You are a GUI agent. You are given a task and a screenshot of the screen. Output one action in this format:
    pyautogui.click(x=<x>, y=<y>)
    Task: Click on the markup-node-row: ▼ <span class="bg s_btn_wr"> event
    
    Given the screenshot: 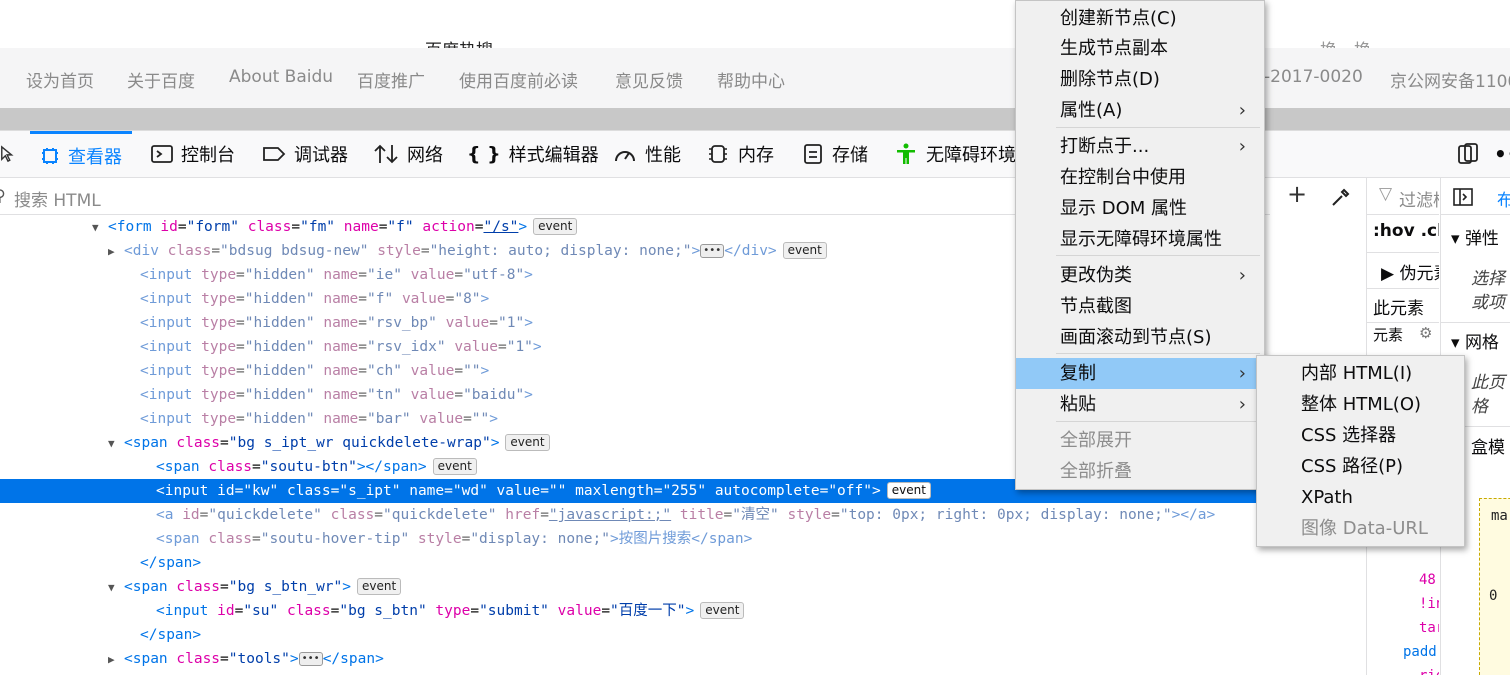 What is the action you would take?
    pyautogui.click(x=635, y=587)
    